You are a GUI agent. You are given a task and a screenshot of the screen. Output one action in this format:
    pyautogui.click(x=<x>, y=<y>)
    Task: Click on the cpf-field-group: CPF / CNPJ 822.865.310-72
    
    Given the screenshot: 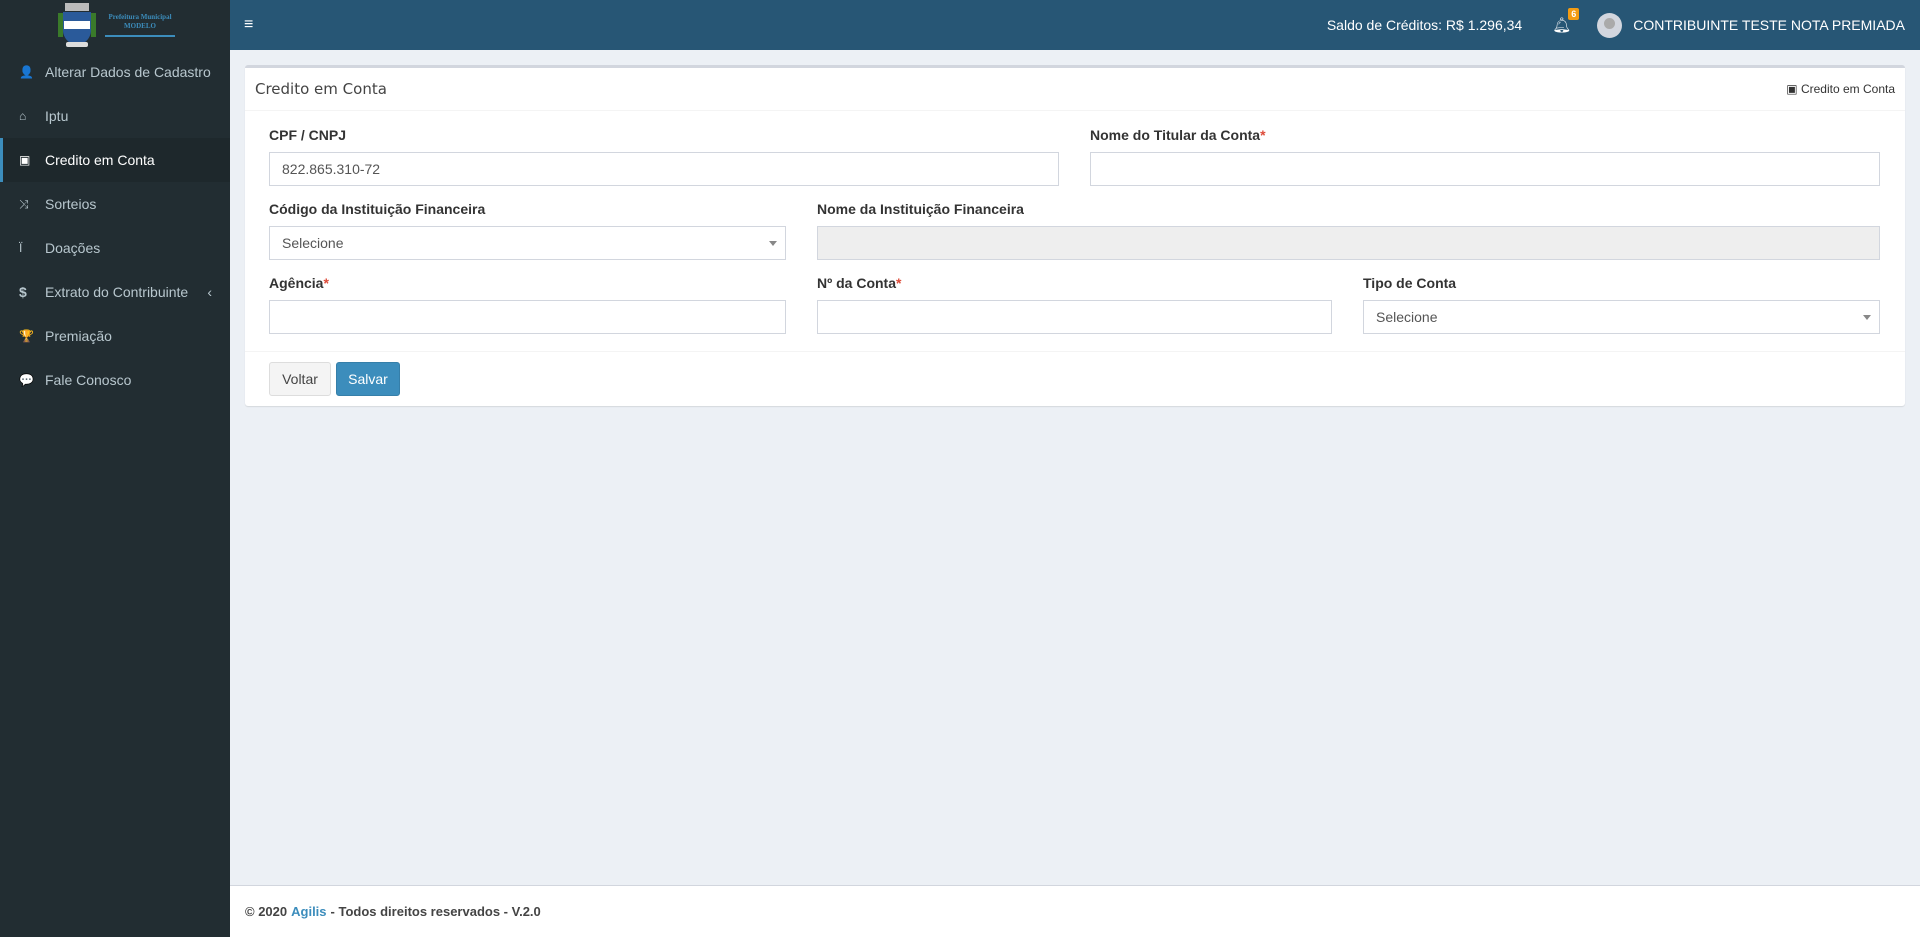 What is the action you would take?
    pyautogui.click(x=664, y=156)
    